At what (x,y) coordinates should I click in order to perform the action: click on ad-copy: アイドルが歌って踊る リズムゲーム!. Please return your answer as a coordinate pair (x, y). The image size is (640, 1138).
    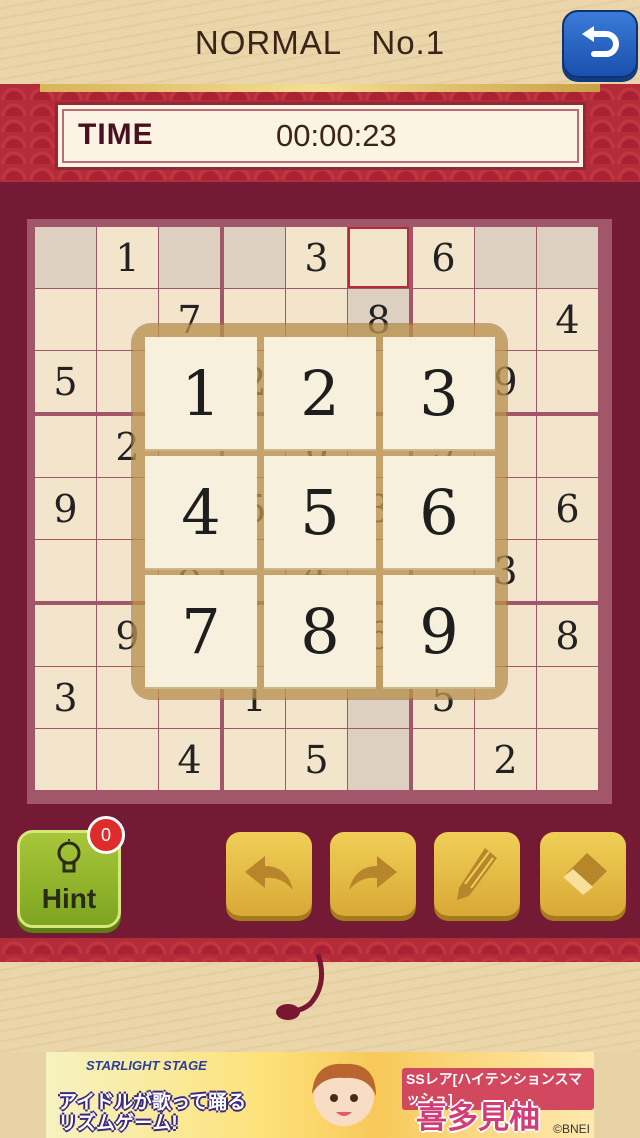
    Looking at the image, I should click on (152, 1113).